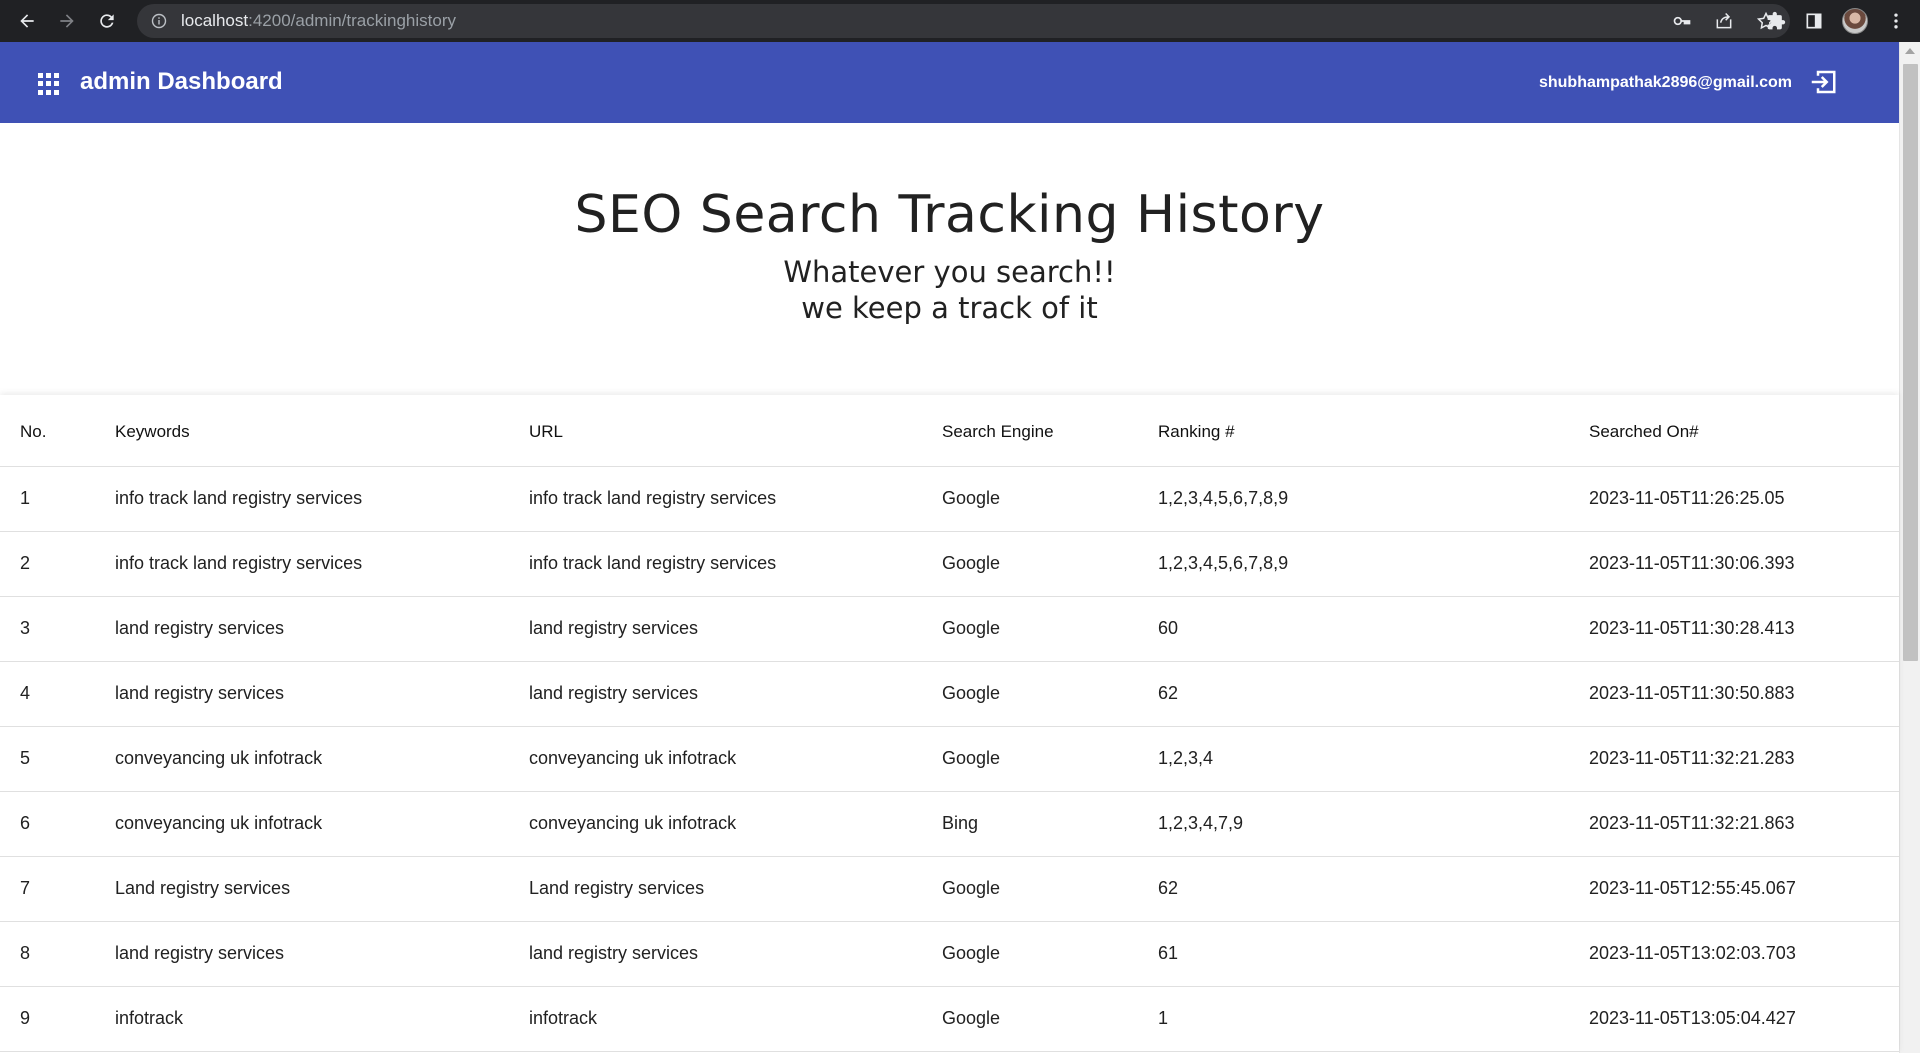 This screenshot has width=1920, height=1053. What do you see at coordinates (1896, 21) in the screenshot?
I see `more-vert-icon` at bounding box center [1896, 21].